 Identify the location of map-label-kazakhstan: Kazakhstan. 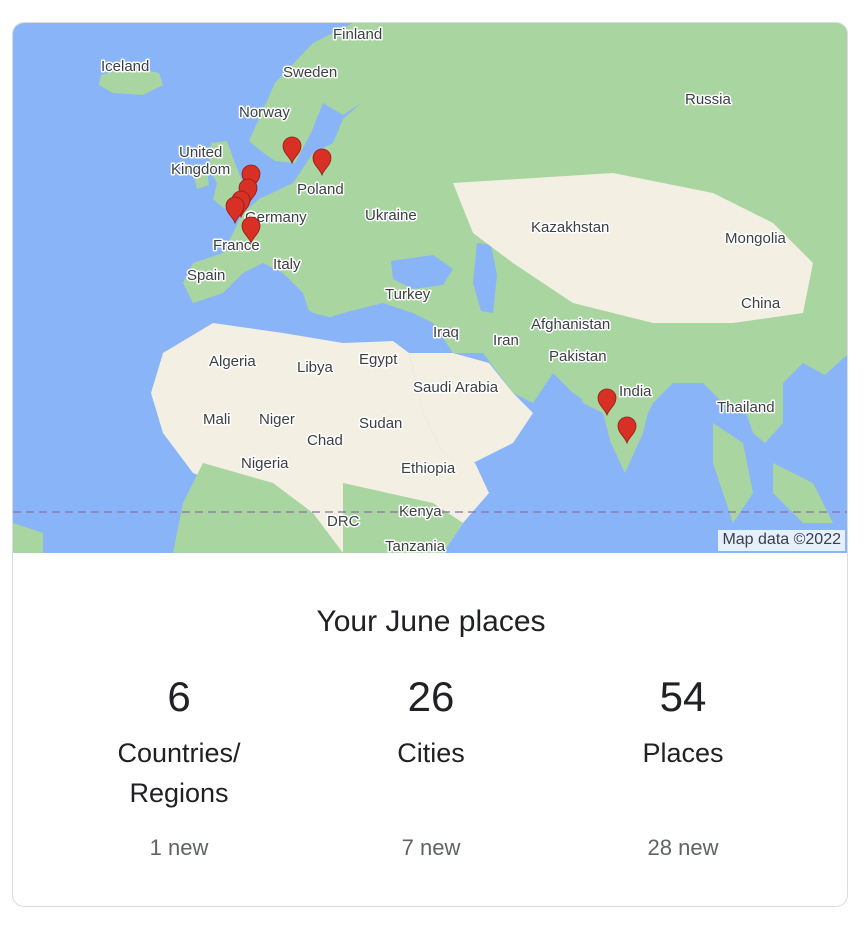
(570, 227).